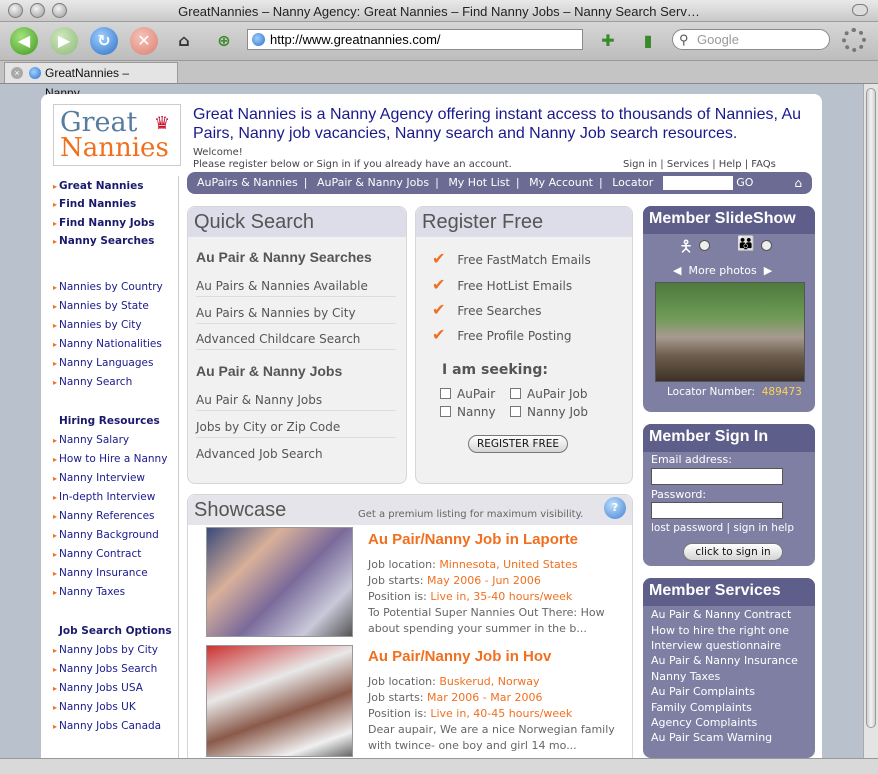 Image resolution: width=878 pixels, height=774 pixels. What do you see at coordinates (97, 325) in the screenshot?
I see `left-link-nannies-by-city: ▸ Nannies by City` at bounding box center [97, 325].